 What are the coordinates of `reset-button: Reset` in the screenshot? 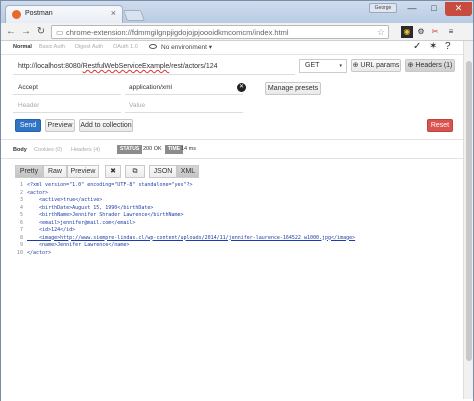 It's located at (440, 125).